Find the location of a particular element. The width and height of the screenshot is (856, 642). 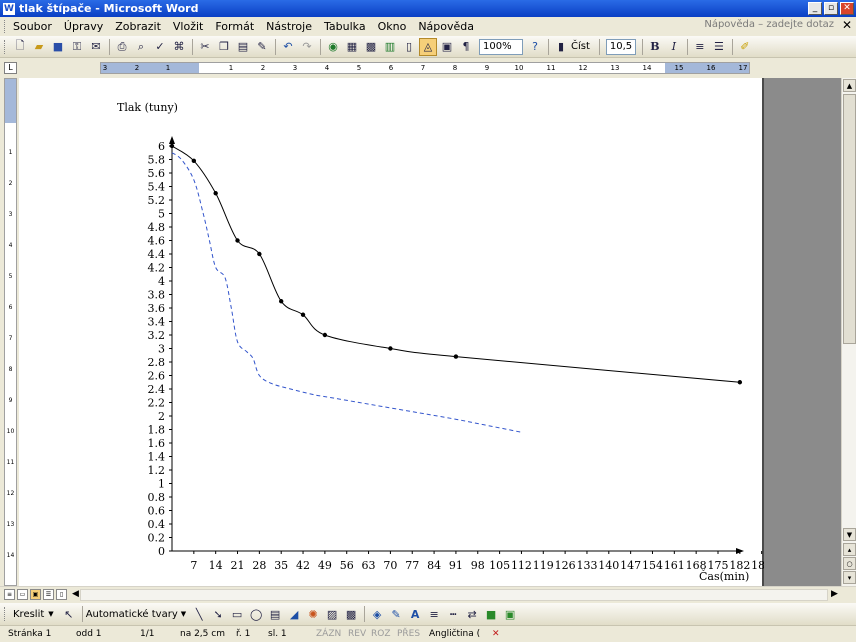

autoshapes-arrow-icon: ▼ is located at coordinates (183, 614).